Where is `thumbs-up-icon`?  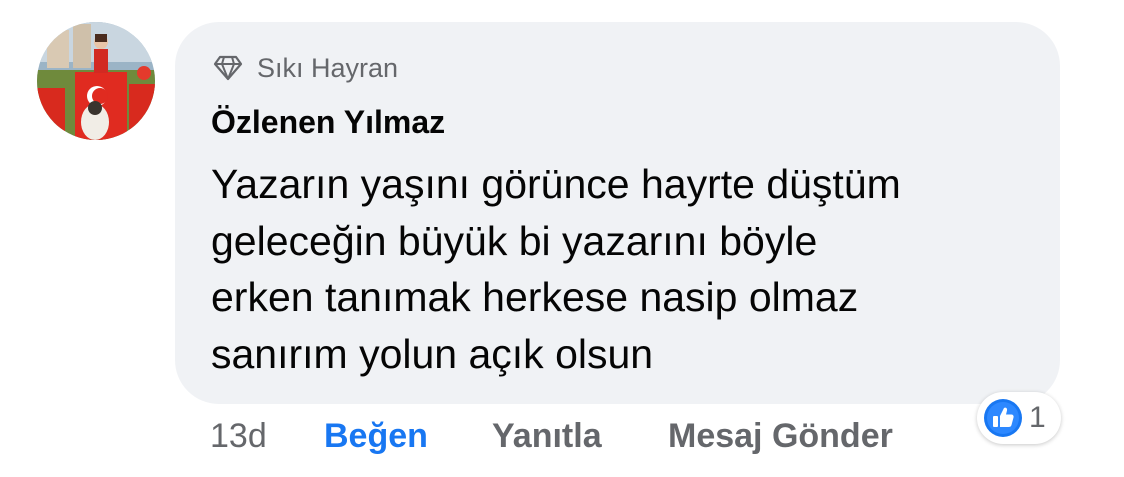
thumbs-up-icon is located at coordinates (1003, 418).